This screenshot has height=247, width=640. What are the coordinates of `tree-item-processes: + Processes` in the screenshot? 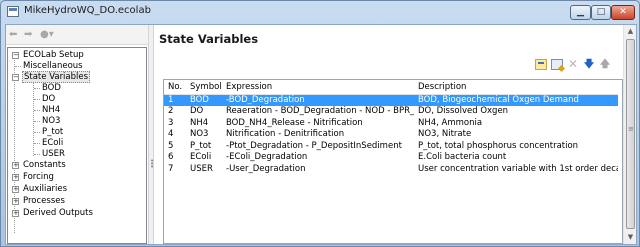 It's located at (39, 201).